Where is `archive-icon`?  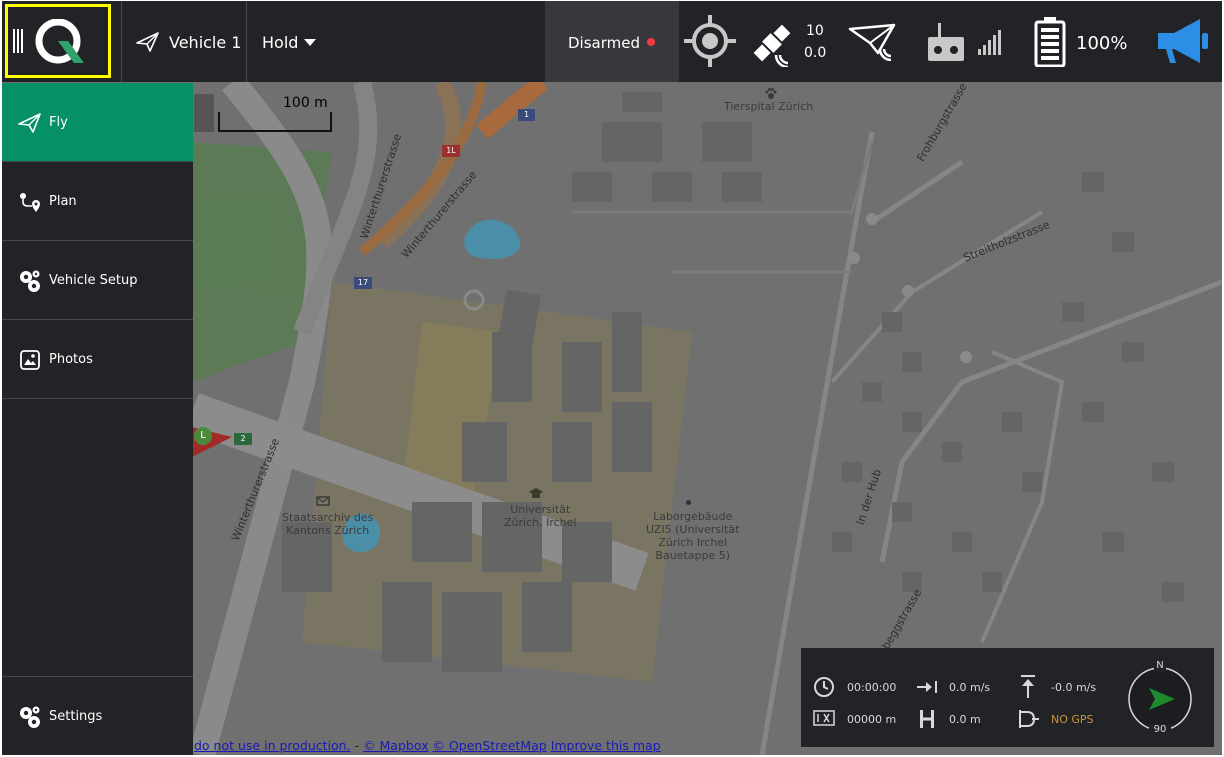 archive-icon is located at coordinates (323, 501).